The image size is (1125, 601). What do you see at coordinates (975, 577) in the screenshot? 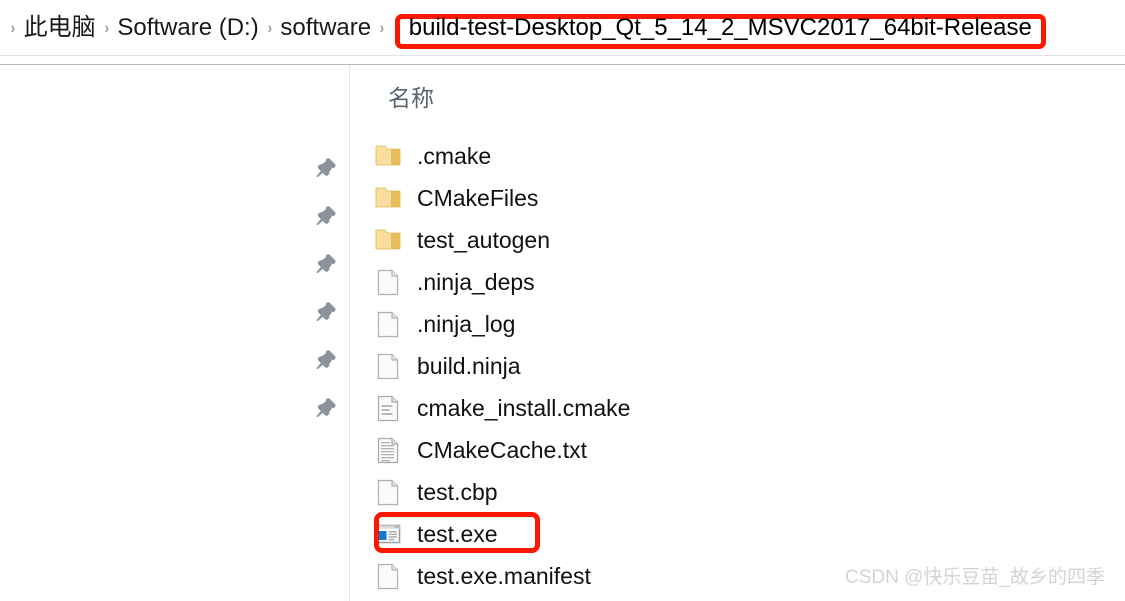
I see `watermark: CSDN @快乐豆苗_故乡的四季` at bounding box center [975, 577].